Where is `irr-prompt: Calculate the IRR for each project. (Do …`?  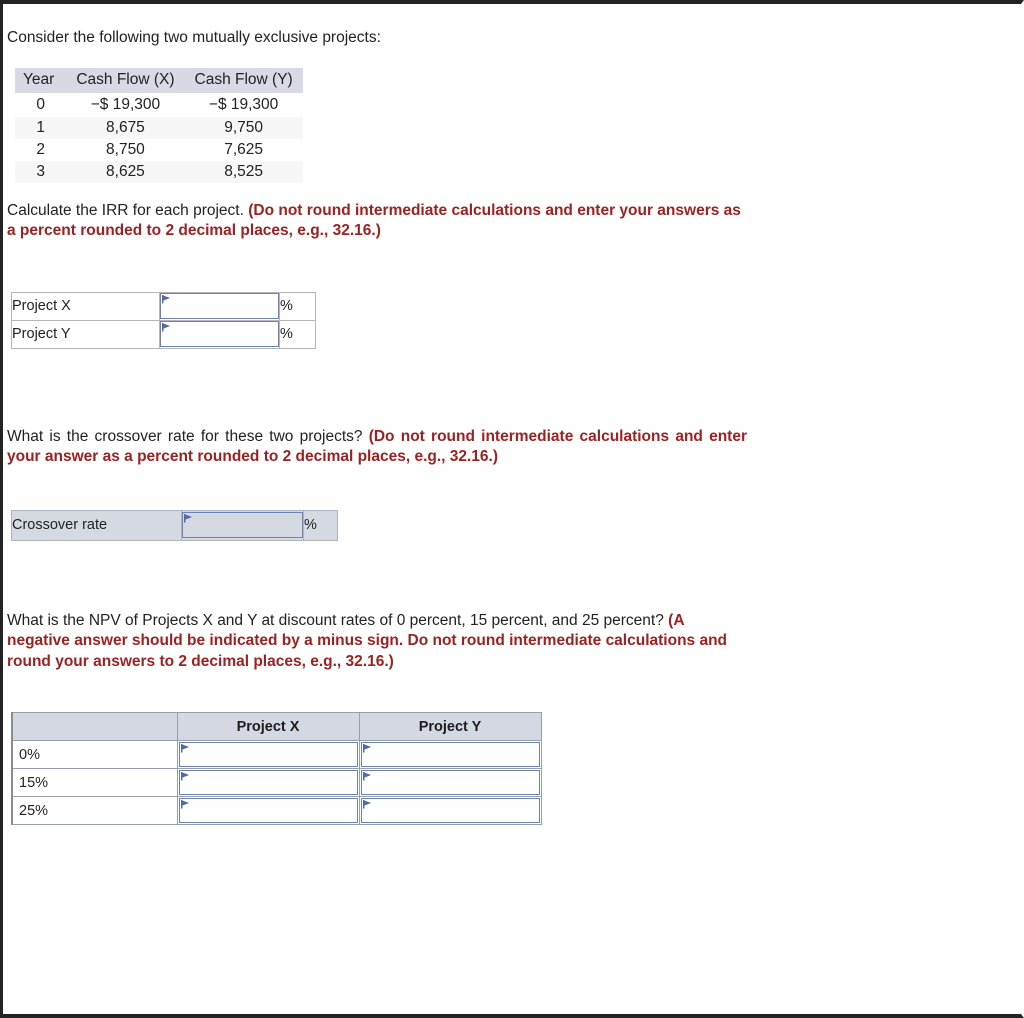 irr-prompt: Calculate the IRR for each project. (Do … is located at coordinates (377, 221).